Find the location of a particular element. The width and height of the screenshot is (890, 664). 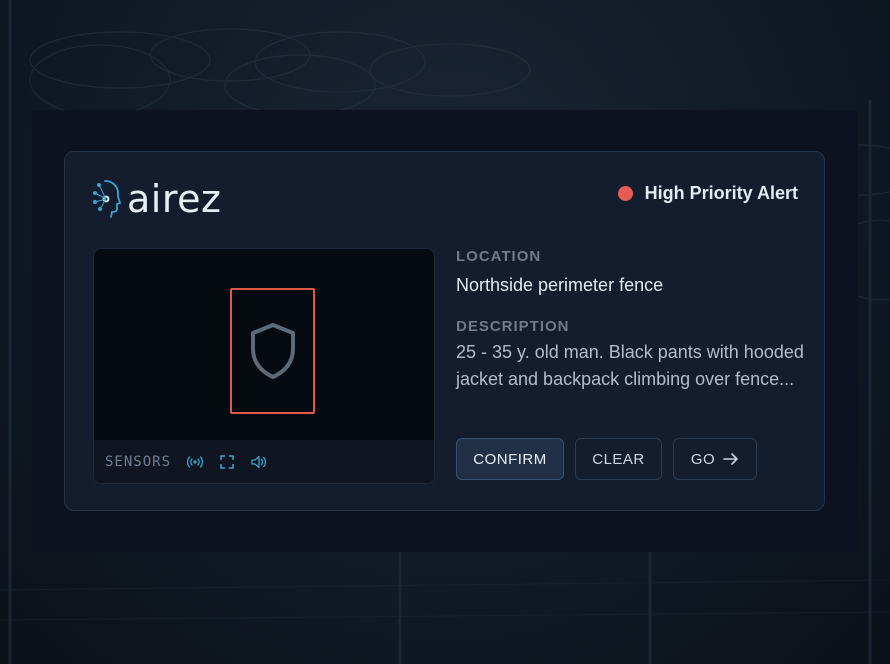

priority-alert-badge: High Priority Alert is located at coordinates (707, 193).